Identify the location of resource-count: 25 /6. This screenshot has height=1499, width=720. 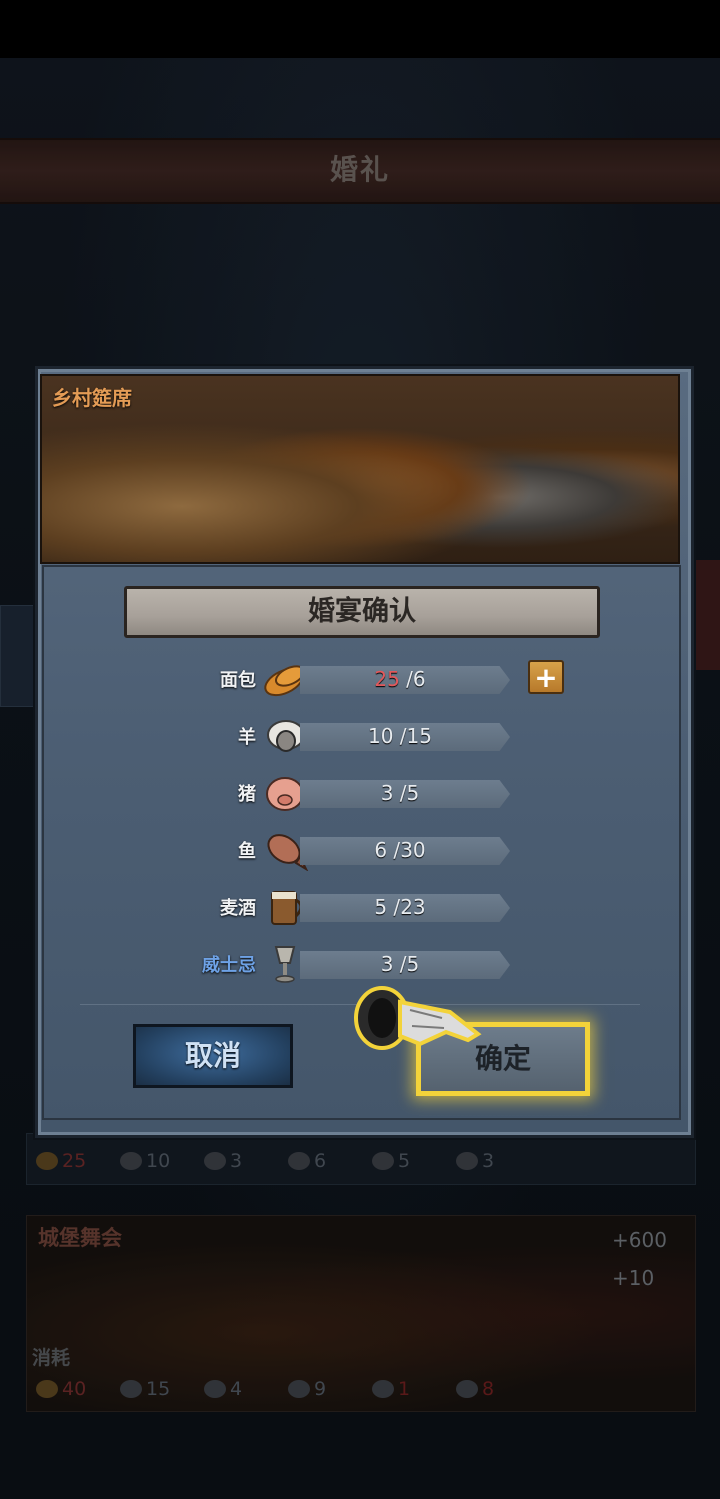
(400, 679).